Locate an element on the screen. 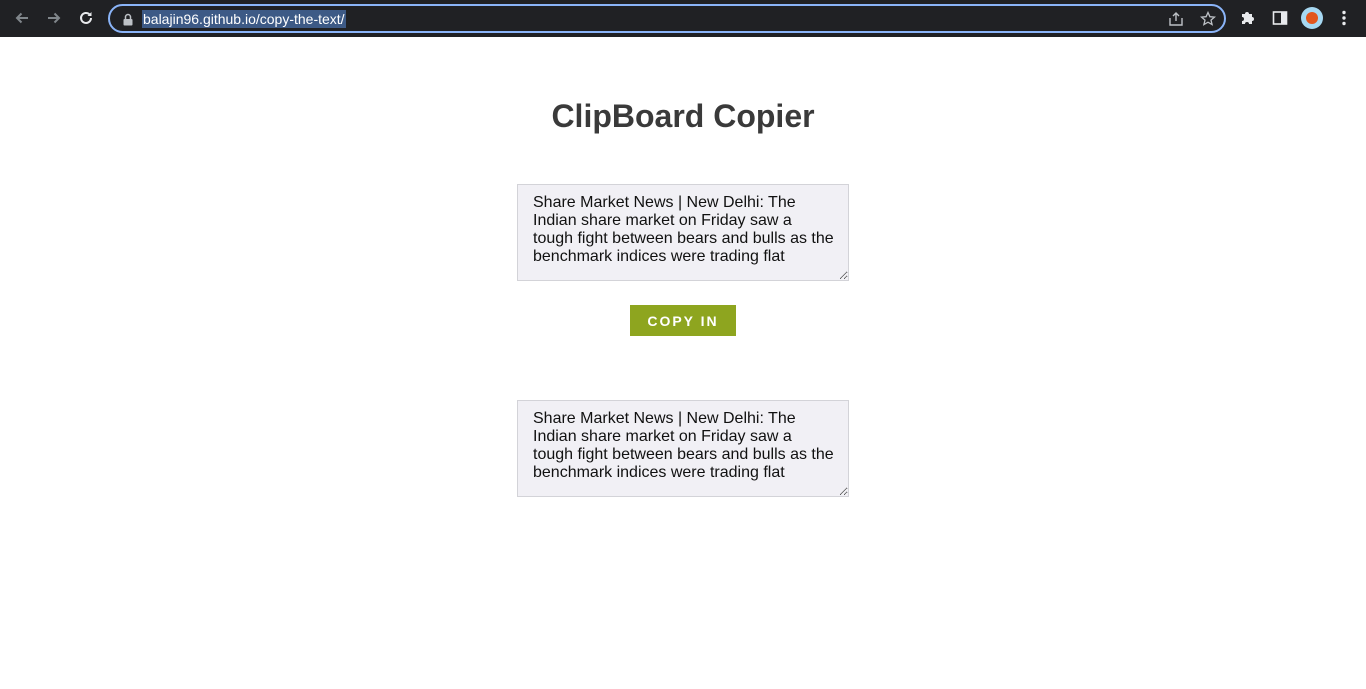  share-icon is located at coordinates (1176, 19).